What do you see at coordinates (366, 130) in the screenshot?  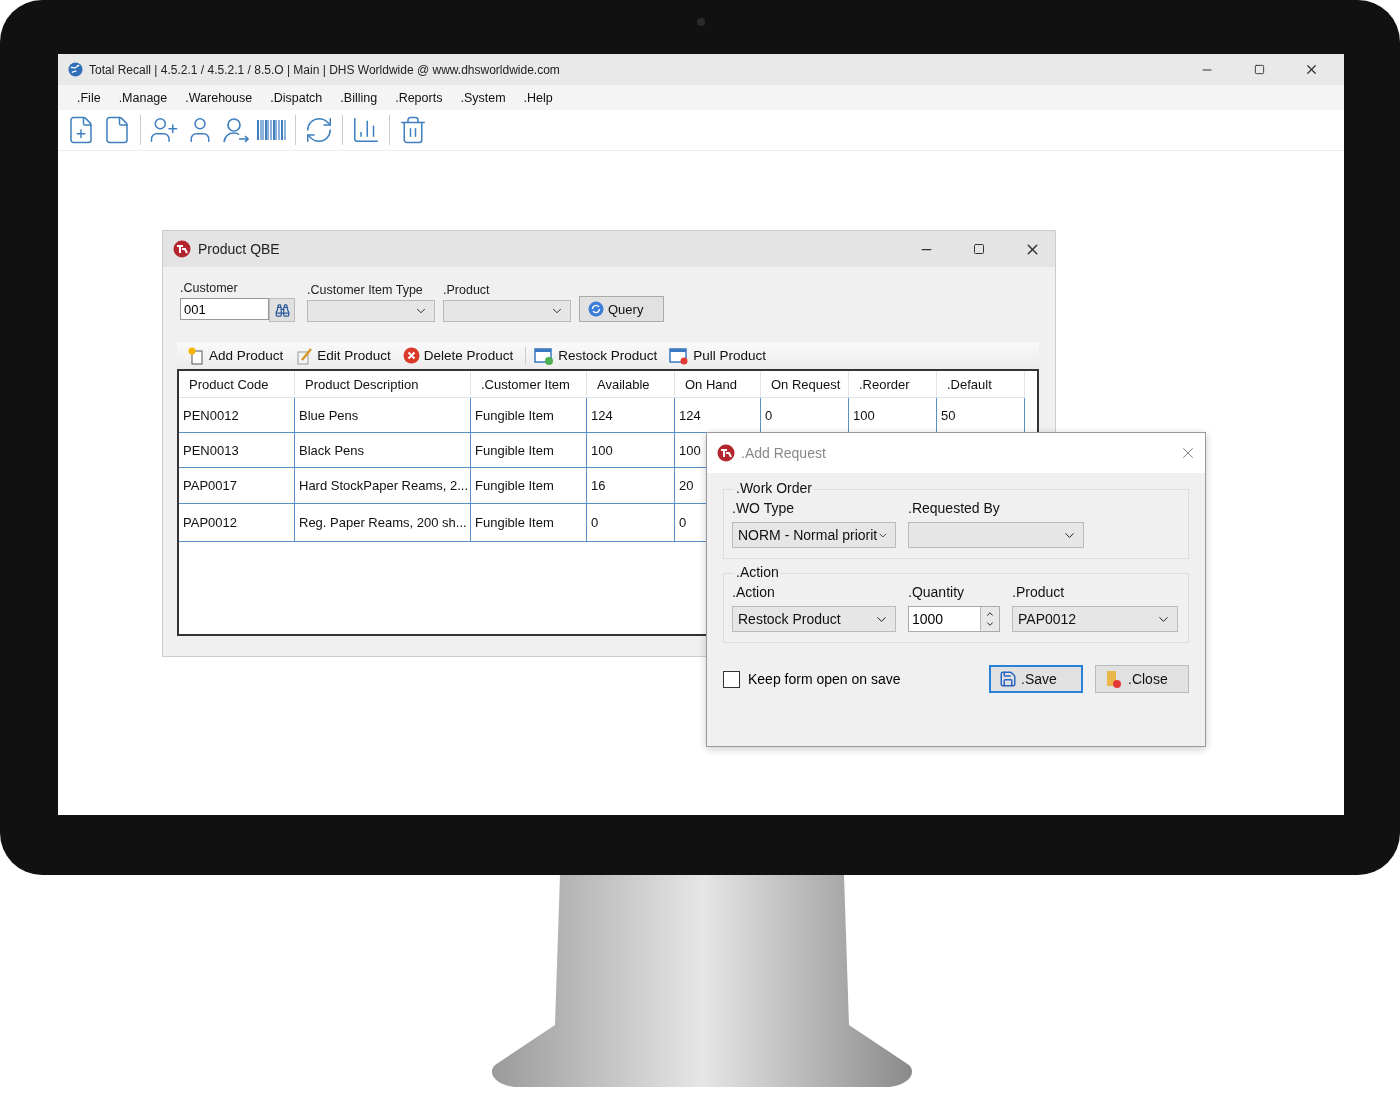 I see `bar-chart-icon` at bounding box center [366, 130].